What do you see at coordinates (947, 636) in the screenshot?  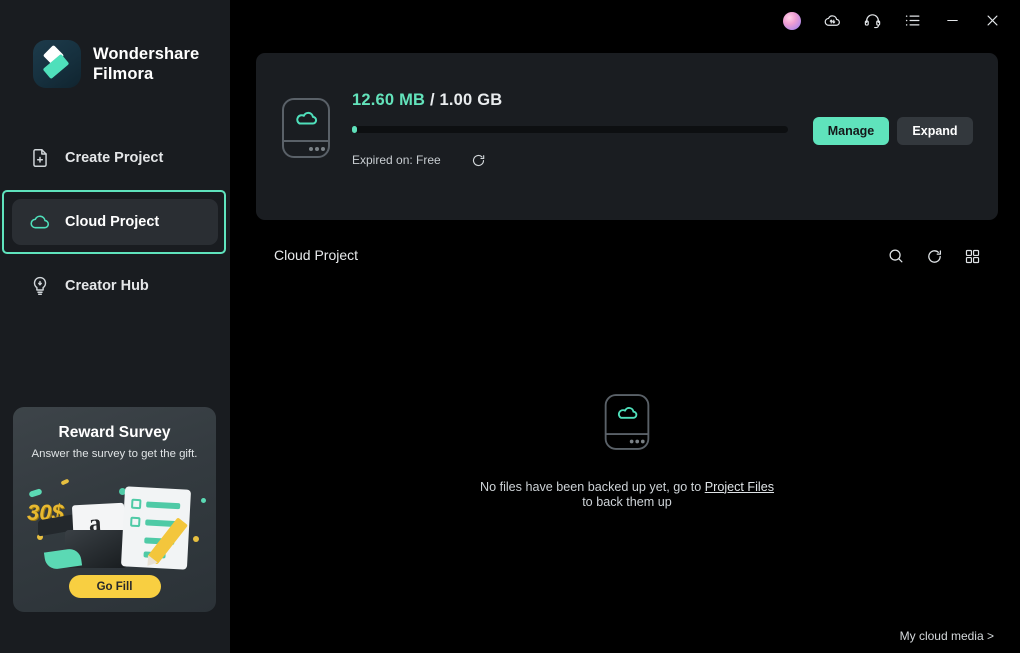 I see `my-cloud-media-link: My cloud media >` at bounding box center [947, 636].